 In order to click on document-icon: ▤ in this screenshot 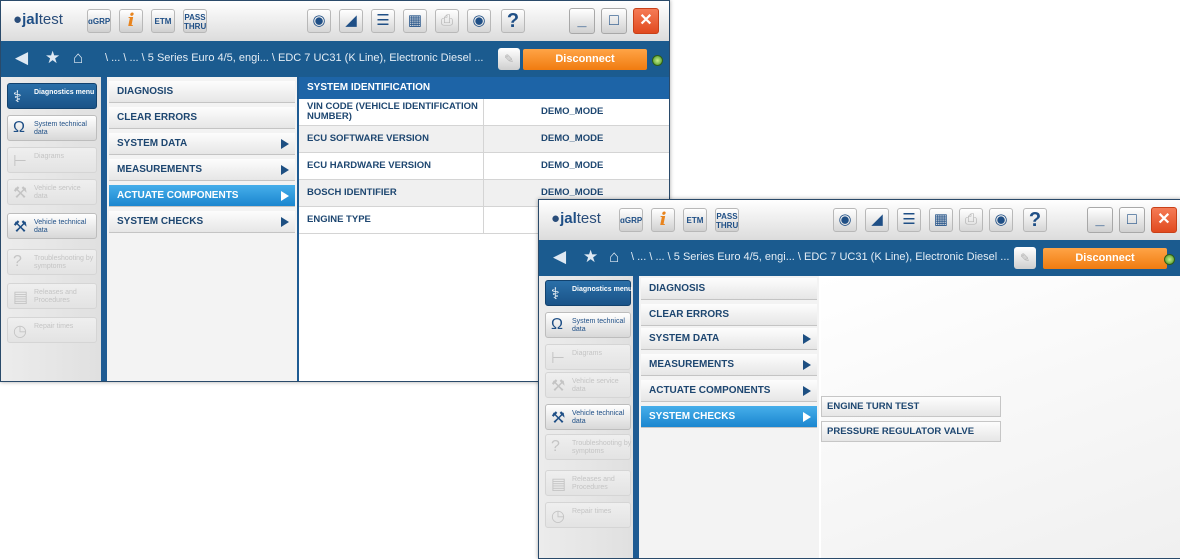, I will do `click(559, 484)`.